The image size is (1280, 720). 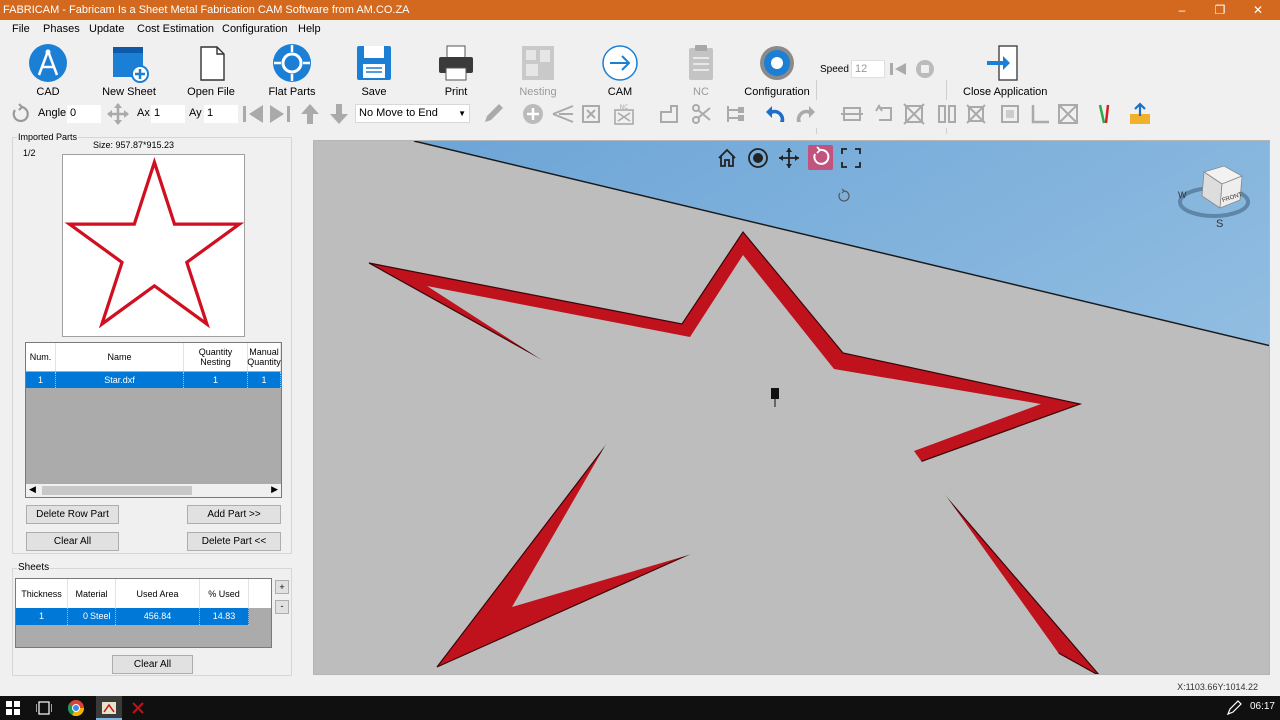 What do you see at coordinates (13, 708) in the screenshot?
I see `windows-start-icon` at bounding box center [13, 708].